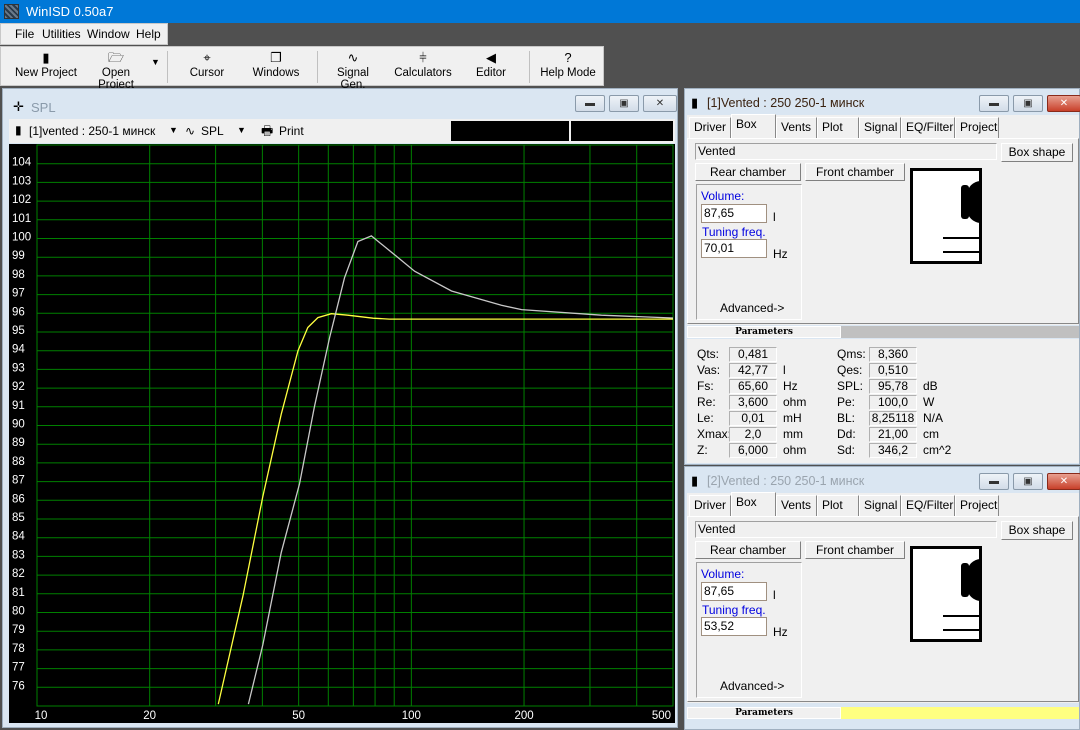 This screenshot has height=730, width=1080. Describe the element at coordinates (24, 34) in the screenshot. I see `menu-file: File` at that location.